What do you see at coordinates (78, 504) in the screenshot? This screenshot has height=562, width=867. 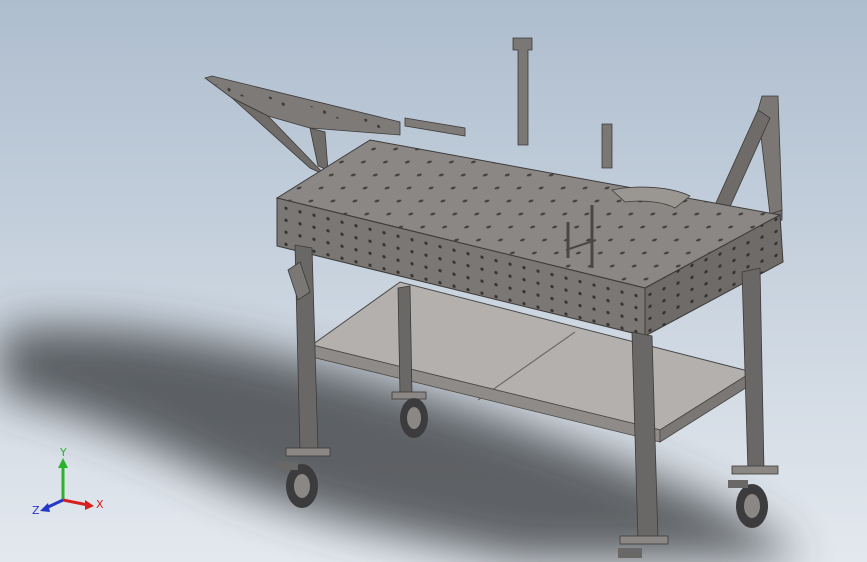 I see `x-axis-arrow` at bounding box center [78, 504].